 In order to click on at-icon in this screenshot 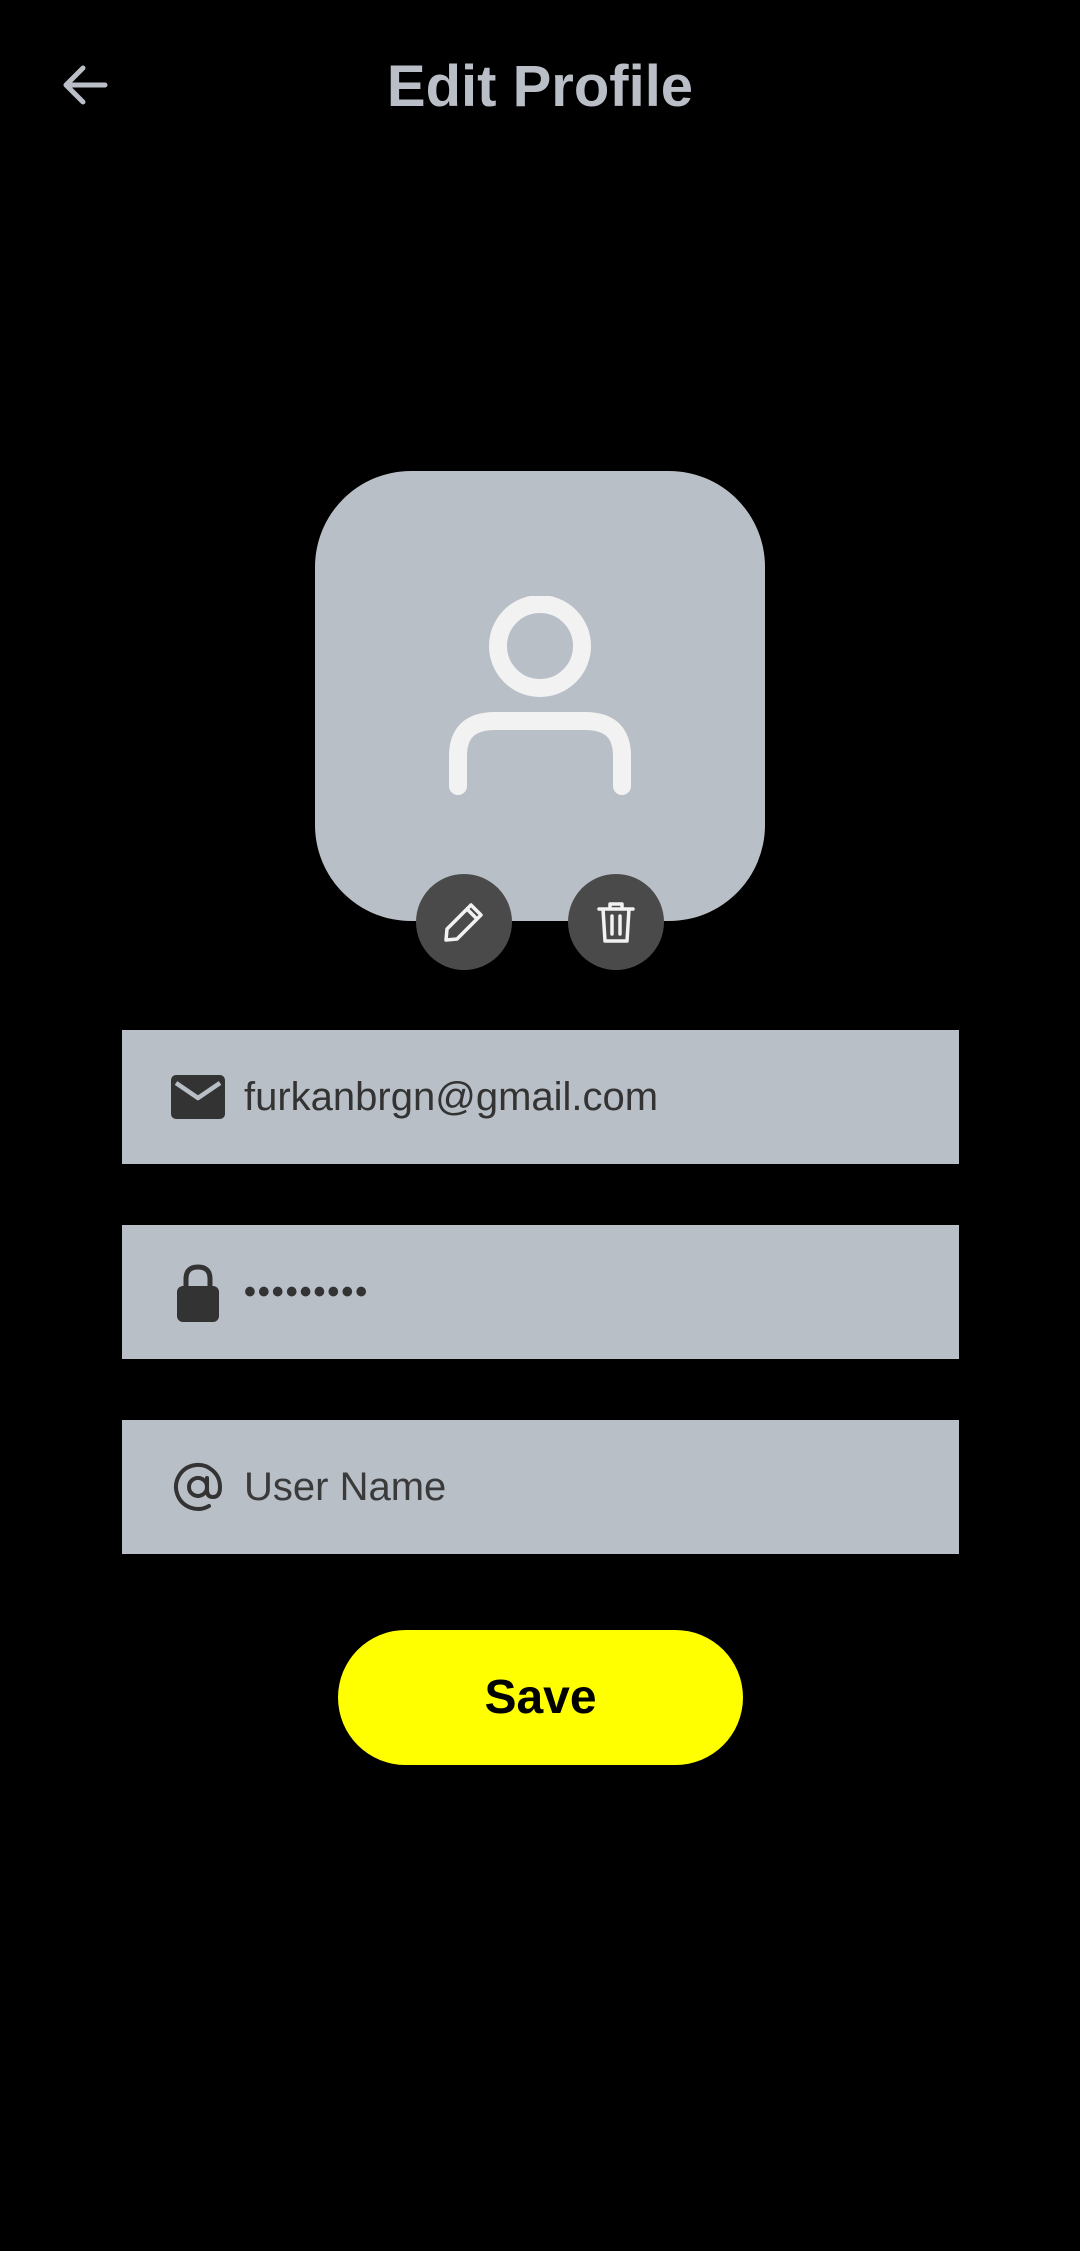, I will do `click(198, 1487)`.